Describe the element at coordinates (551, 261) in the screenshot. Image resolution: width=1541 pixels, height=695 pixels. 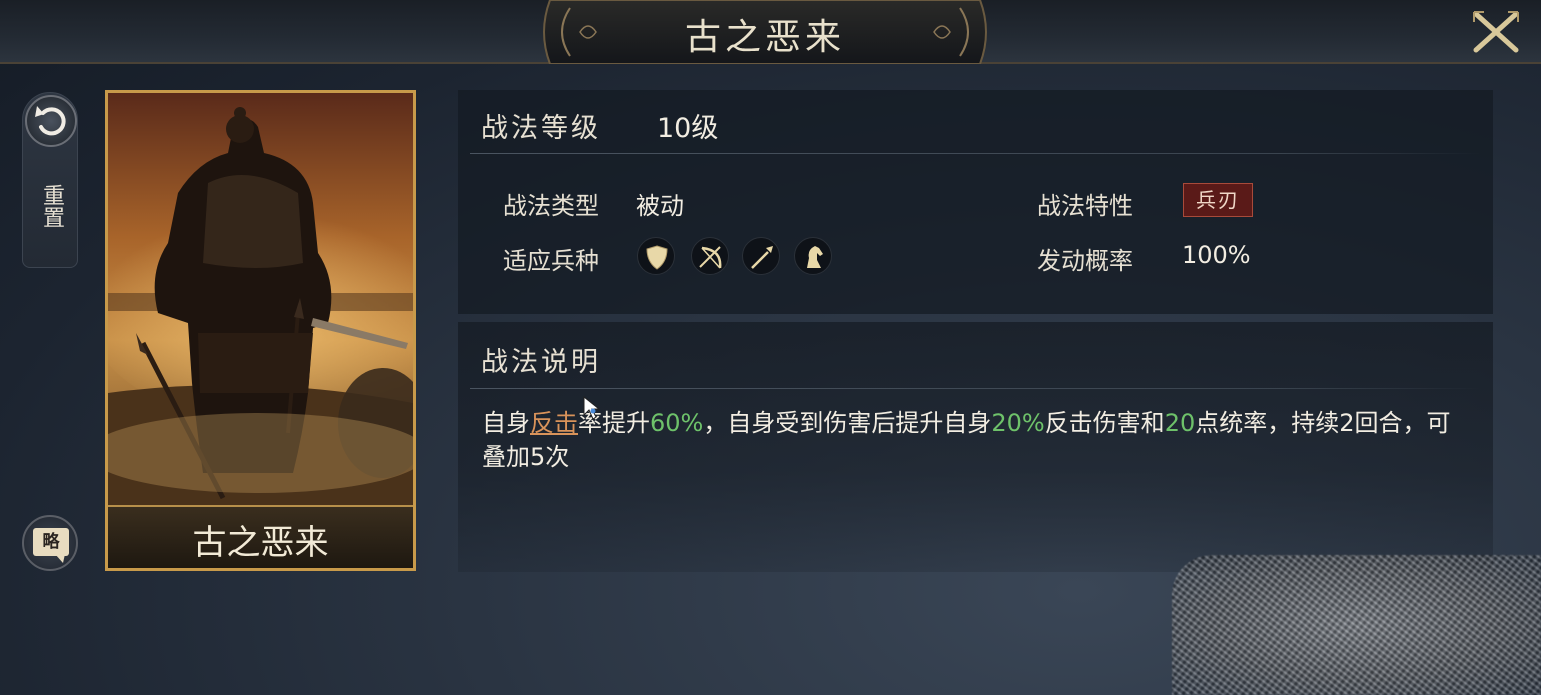
I see `troops-label: 适应兵种` at that location.